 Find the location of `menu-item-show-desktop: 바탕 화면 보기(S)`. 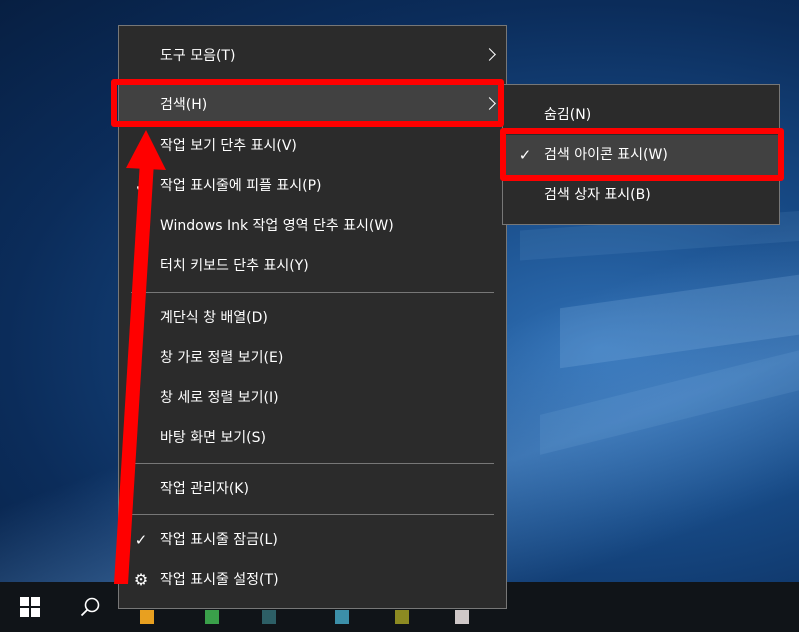

menu-item-show-desktop: 바탕 화면 보기(S) is located at coordinates (312, 438).